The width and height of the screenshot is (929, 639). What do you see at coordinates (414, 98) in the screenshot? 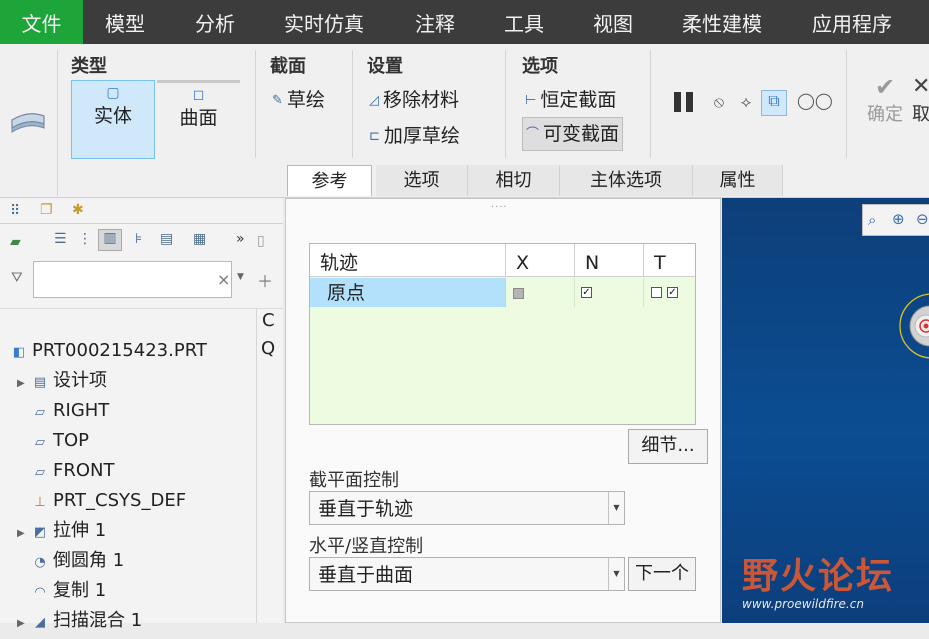
I see `remove-material-button: ◿ 移除材料` at bounding box center [414, 98].